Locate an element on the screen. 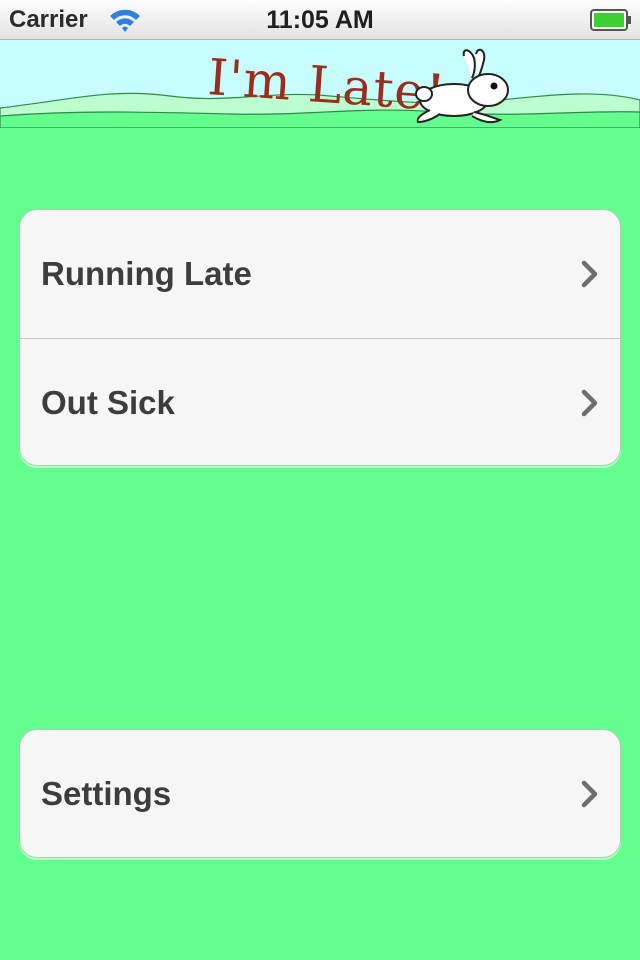 This screenshot has height=960, width=640. rabbit-icon is located at coordinates (462, 86).